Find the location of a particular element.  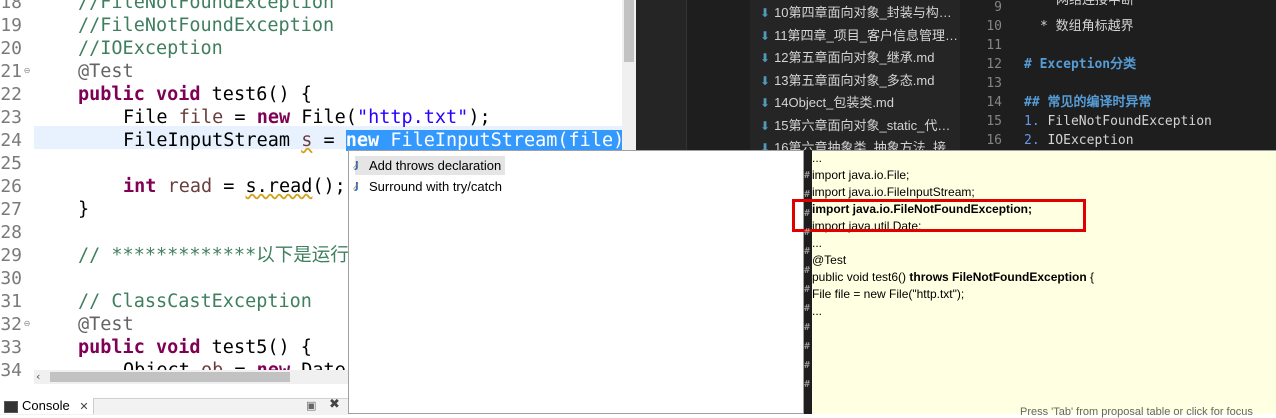

list-text: FileNotFoundException is located at coordinates (1125, 121).